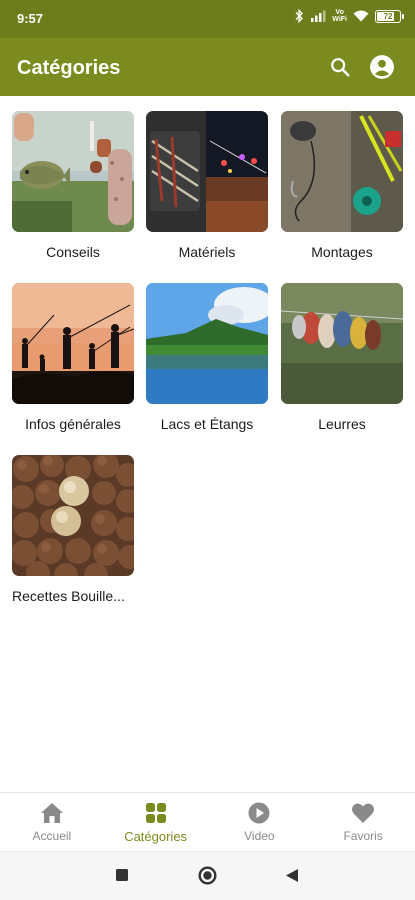  I want to click on bottom-navigation: Accueil Catégories Video Favoris, so click(207, 821).